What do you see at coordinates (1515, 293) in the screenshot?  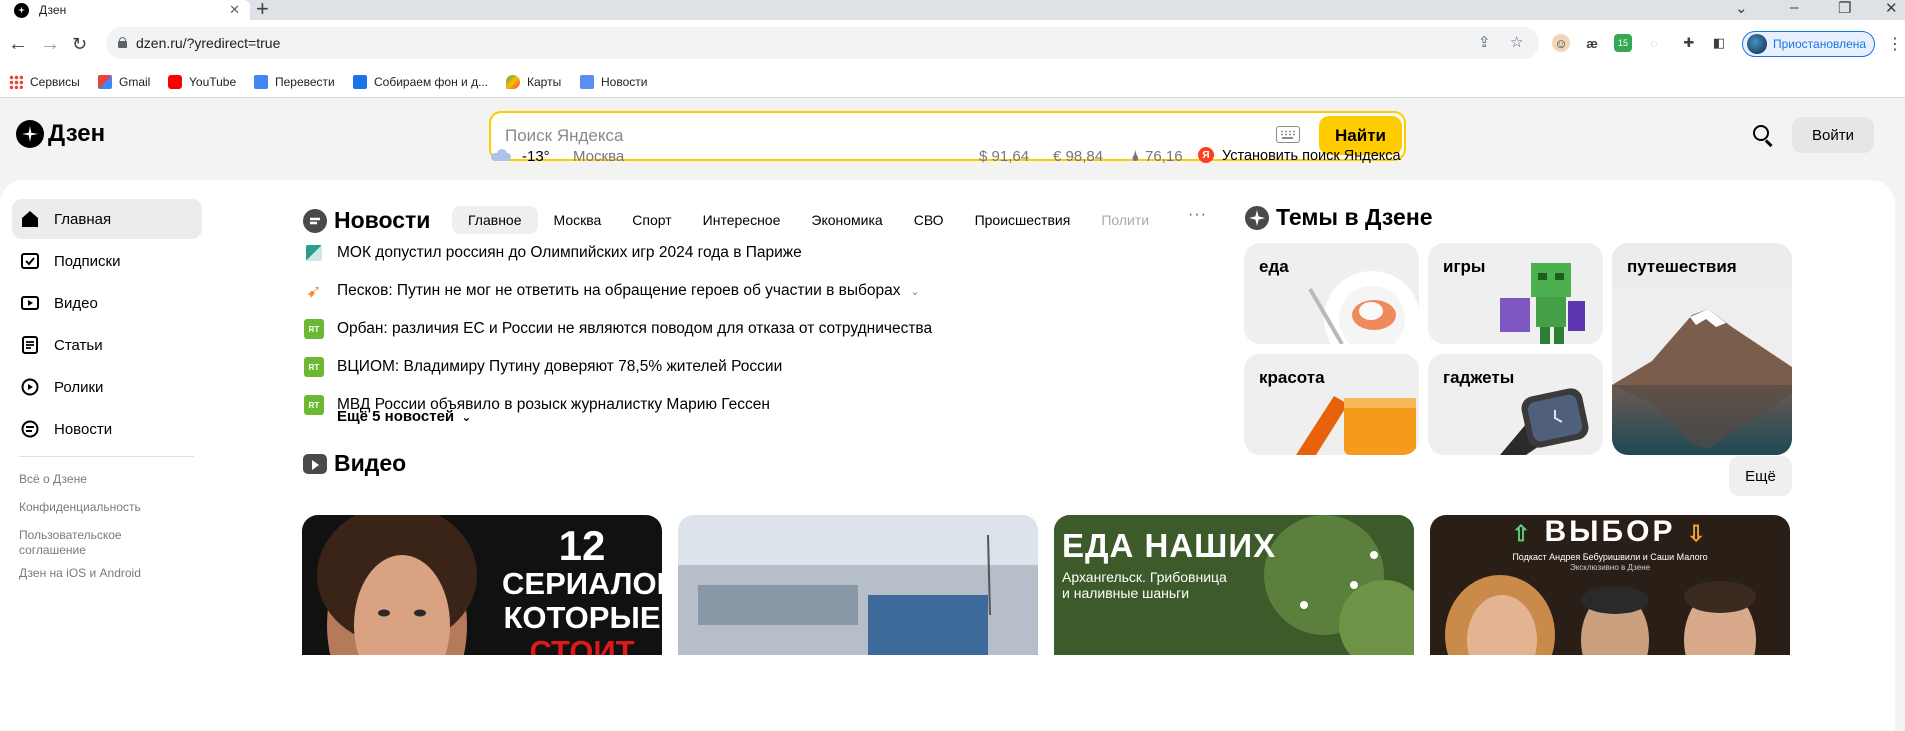 I see `topic-games: игры` at bounding box center [1515, 293].